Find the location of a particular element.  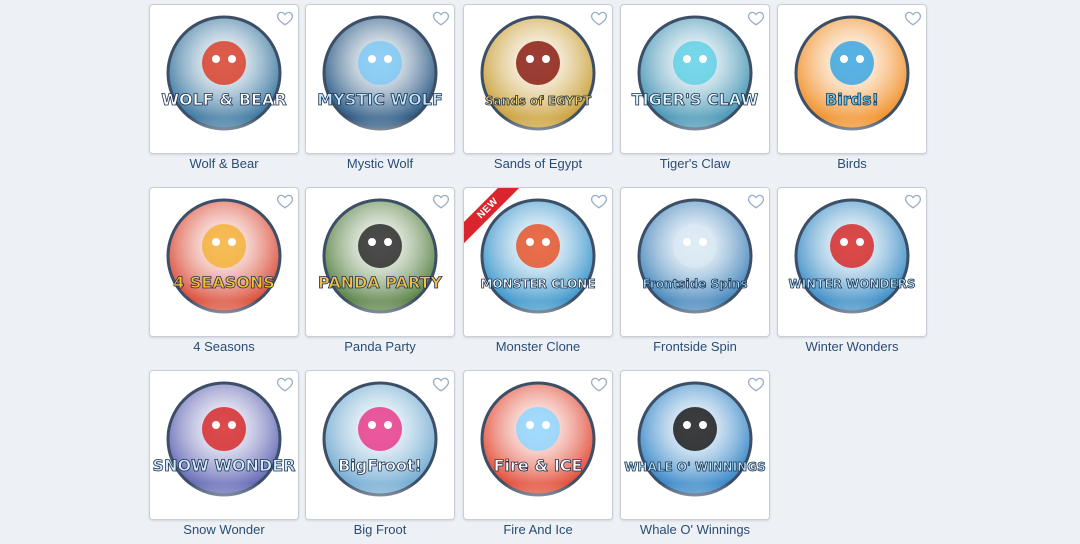

game-thumbnail: PANDA PARTY is located at coordinates (380, 262).